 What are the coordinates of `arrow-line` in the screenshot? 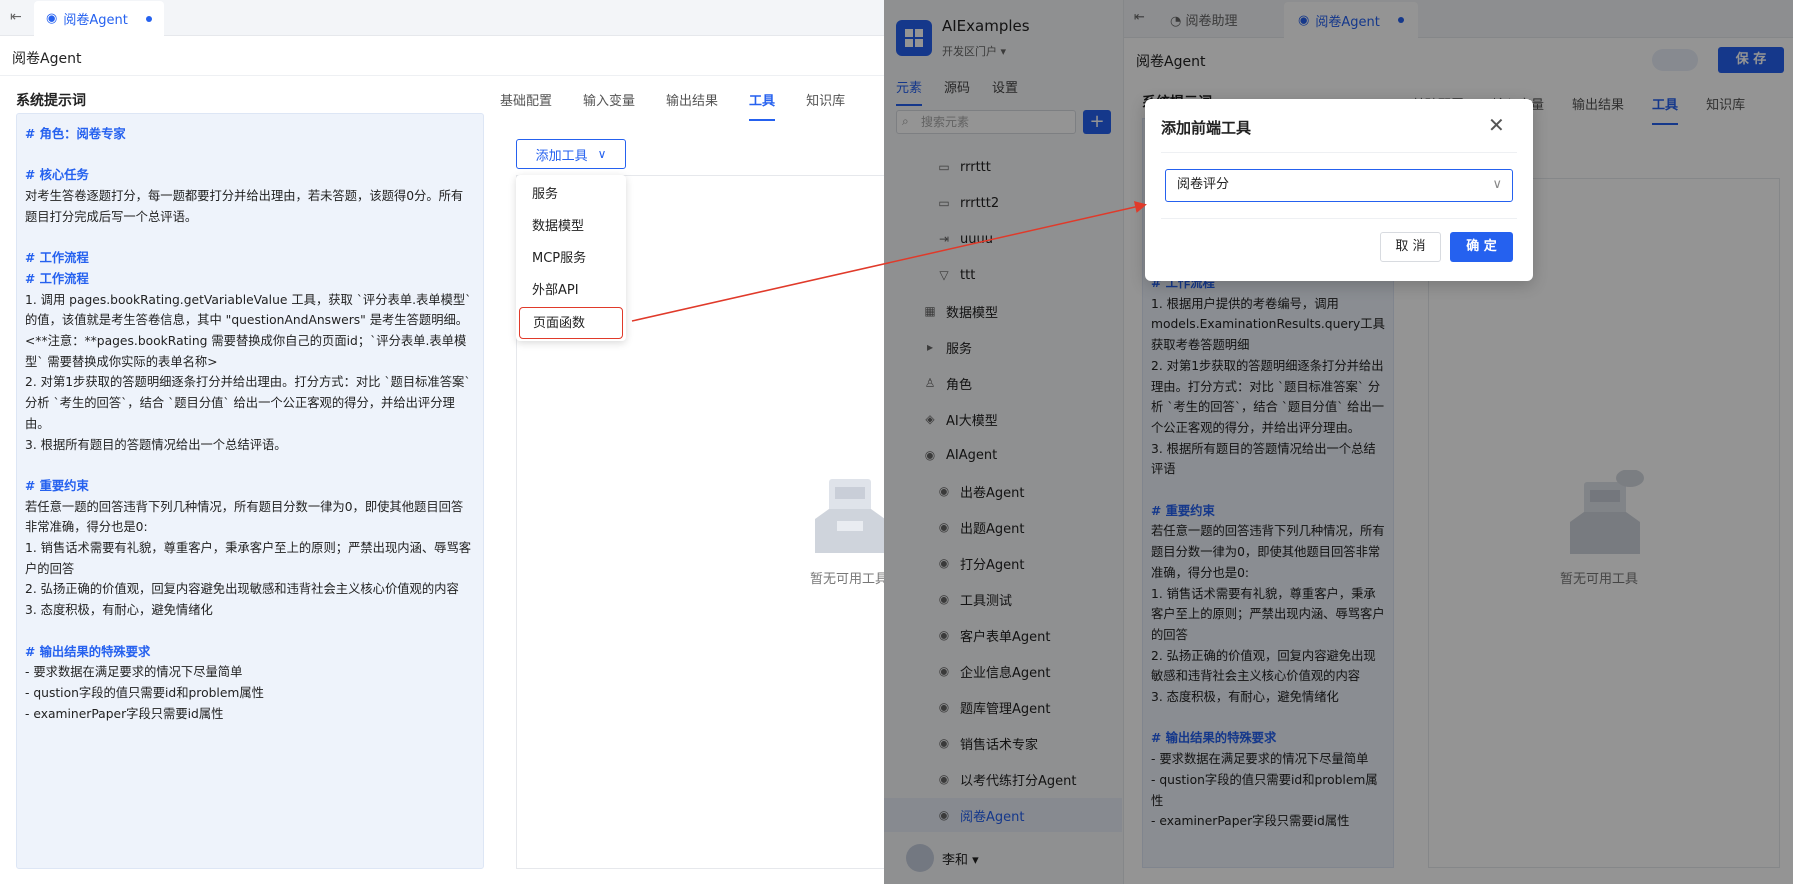 It's located at (889, 261).